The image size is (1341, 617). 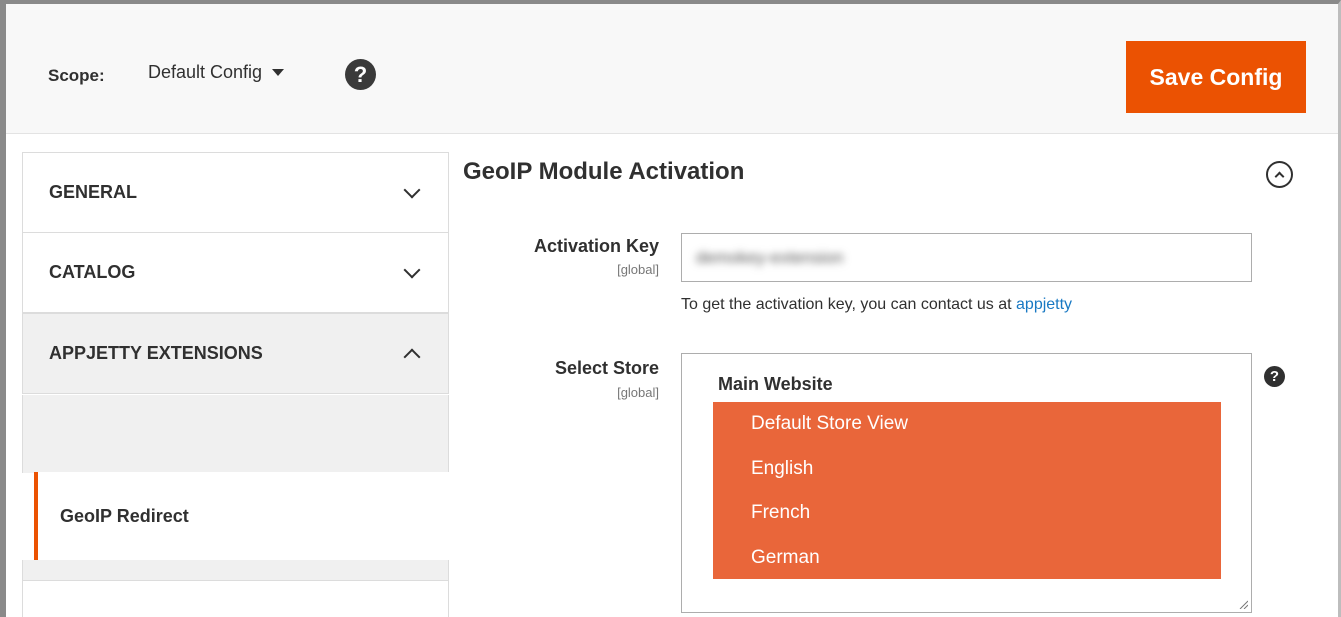 I want to click on sidebar-spacer, so click(x=235, y=434).